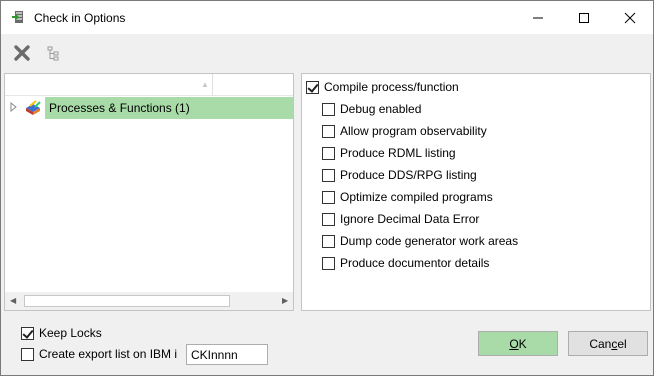  Describe the element at coordinates (212, 84) in the screenshot. I see `column-separator` at that location.